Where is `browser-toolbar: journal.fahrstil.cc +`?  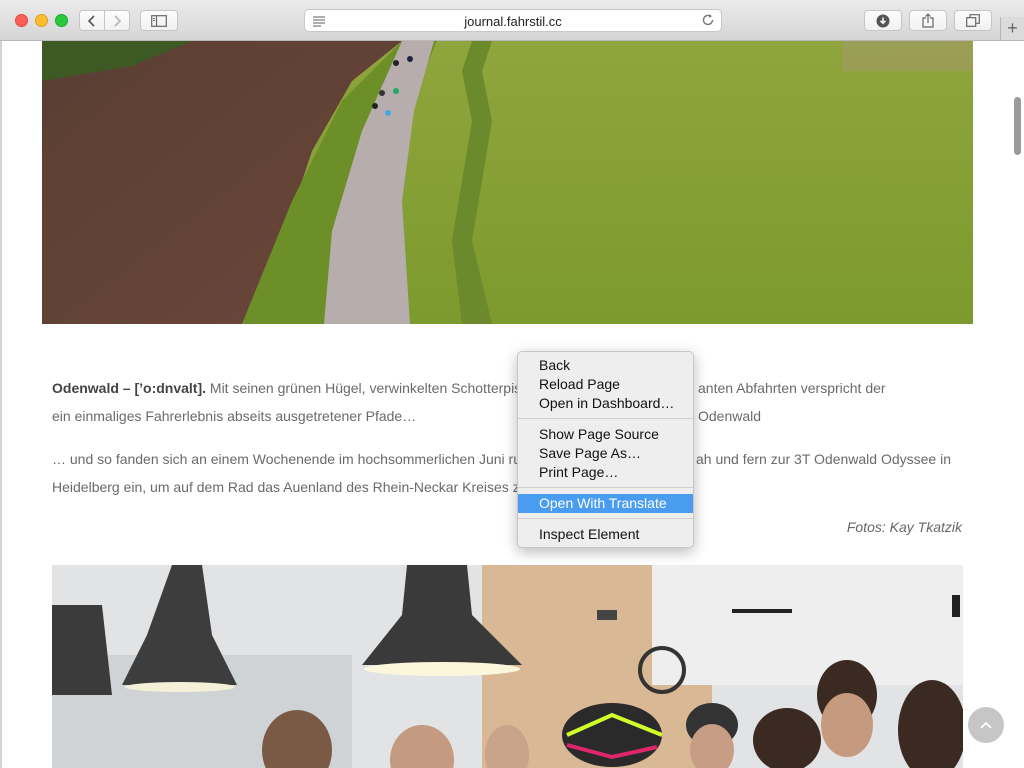
browser-toolbar: journal.fahrstil.cc + is located at coordinates (512, 20).